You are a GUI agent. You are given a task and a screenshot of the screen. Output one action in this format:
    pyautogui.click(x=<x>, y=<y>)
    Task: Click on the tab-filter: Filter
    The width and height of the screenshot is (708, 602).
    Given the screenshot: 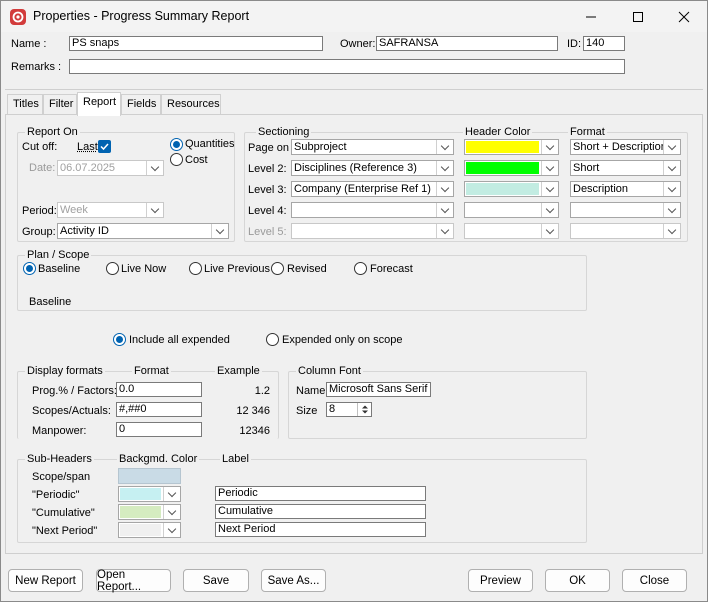 What is the action you would take?
    pyautogui.click(x=60, y=104)
    